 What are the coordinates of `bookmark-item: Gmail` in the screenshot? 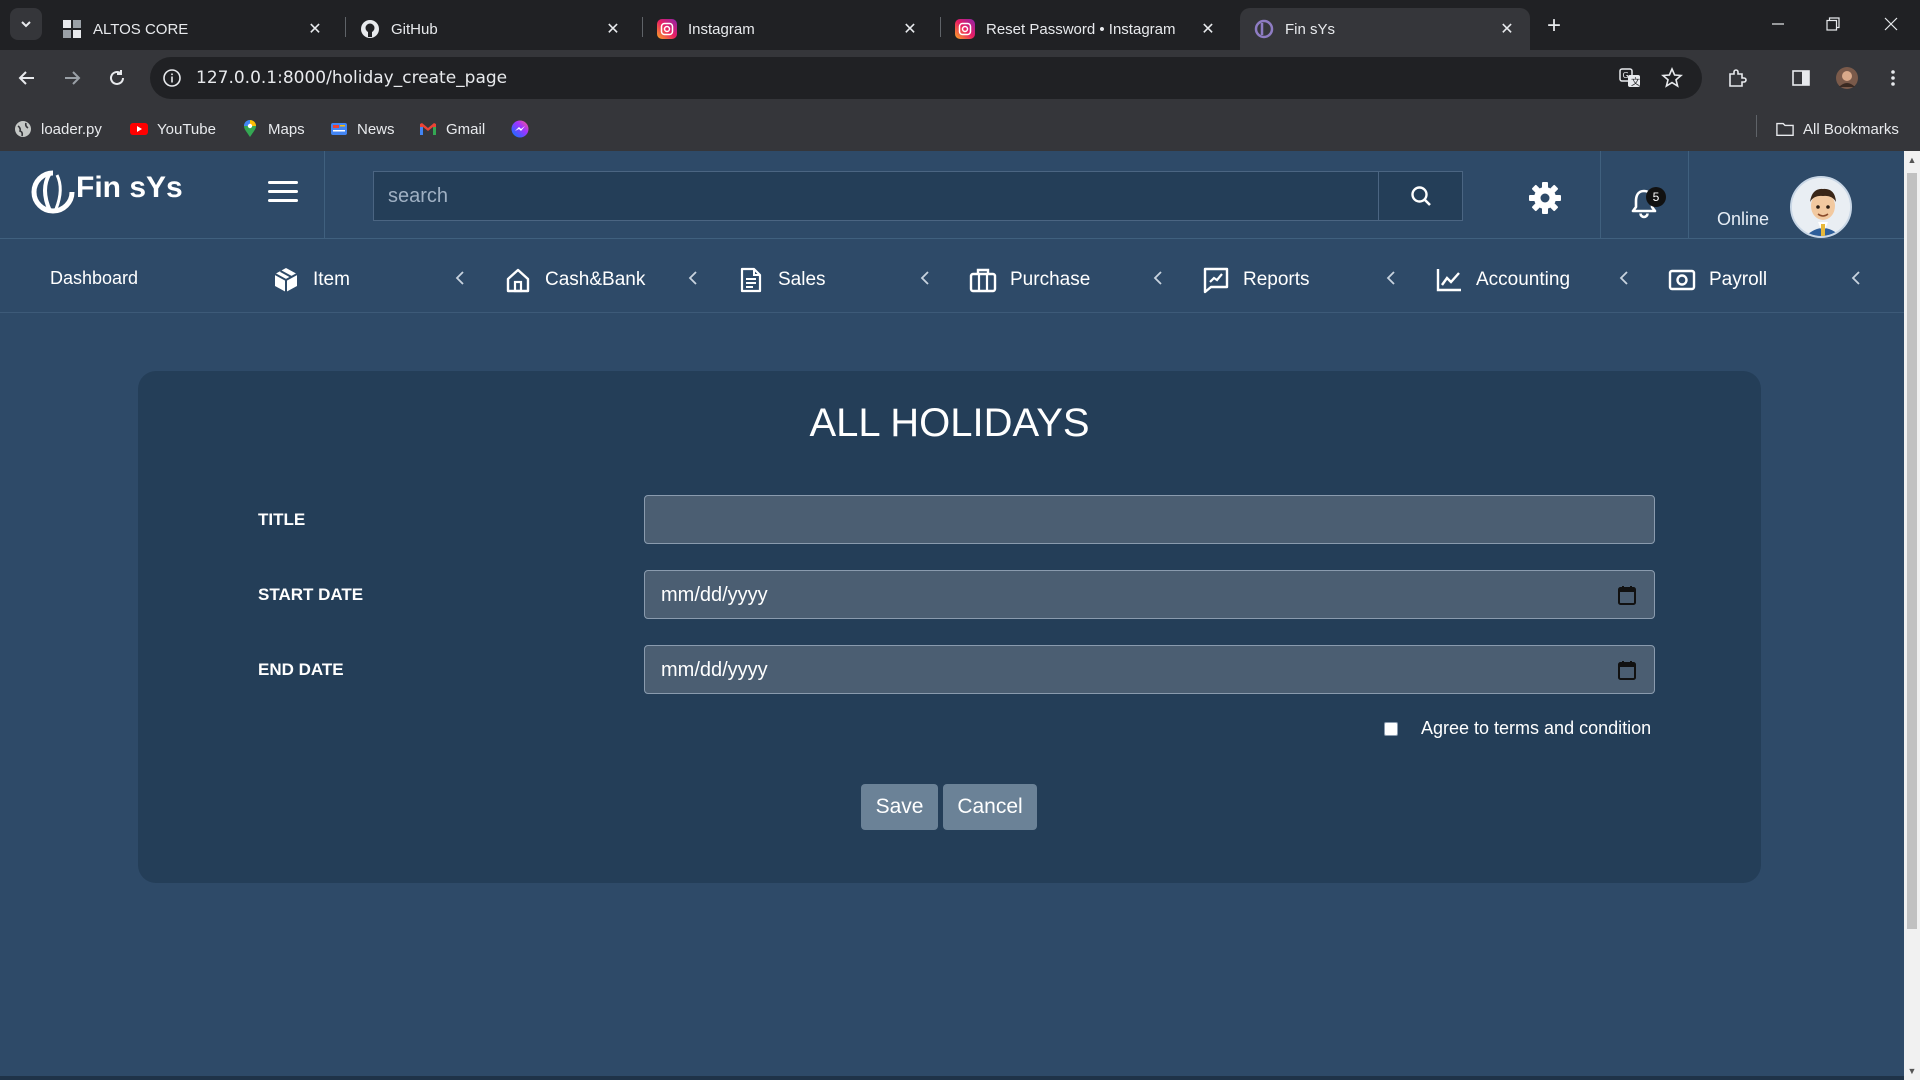 It's located at (452, 129).